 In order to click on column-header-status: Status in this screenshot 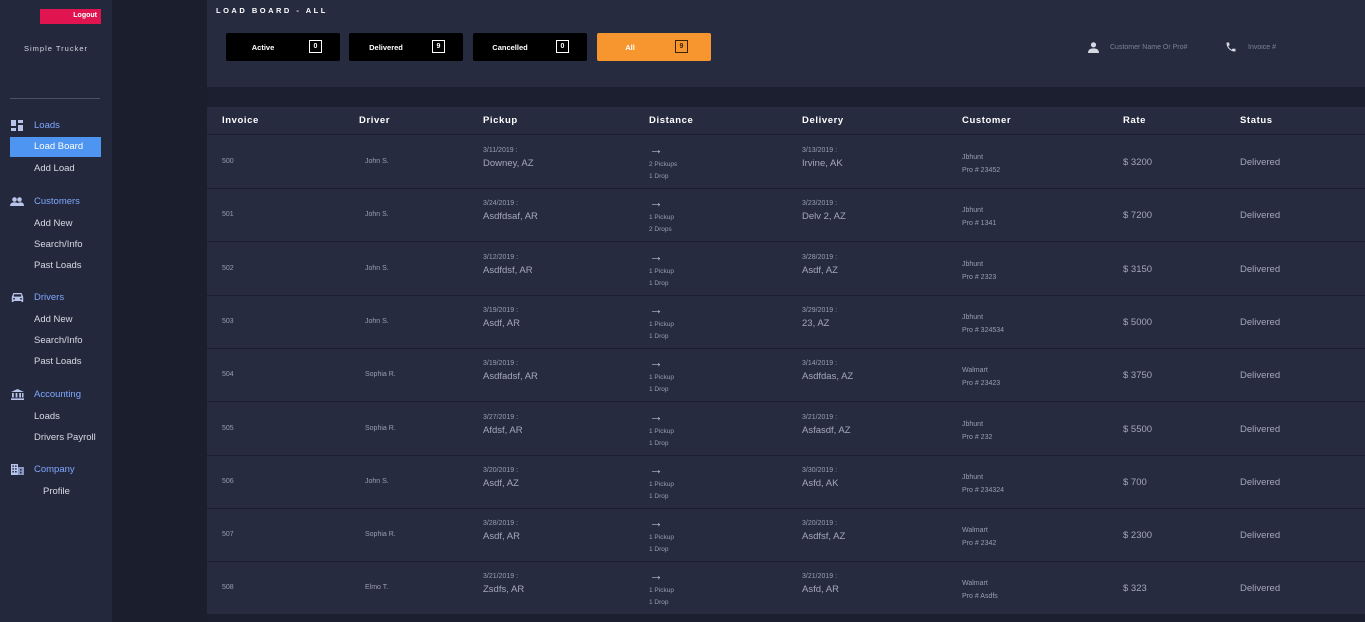, I will do `click(1256, 120)`.